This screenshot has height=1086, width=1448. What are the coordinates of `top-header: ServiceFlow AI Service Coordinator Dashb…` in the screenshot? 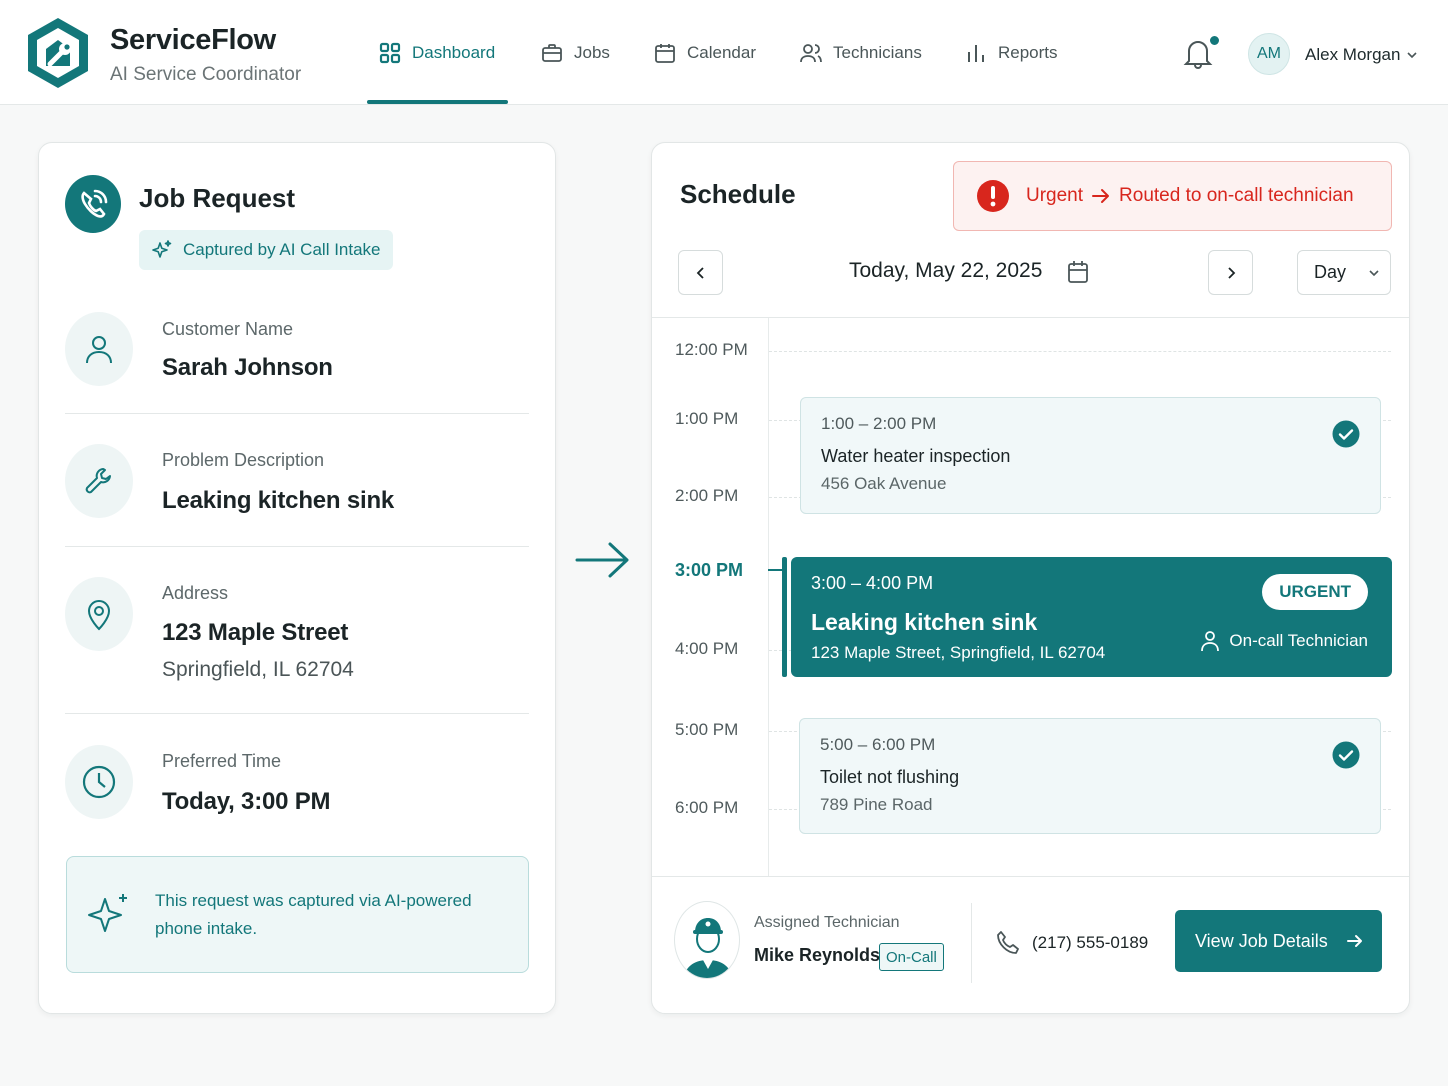 It's located at (724, 52).